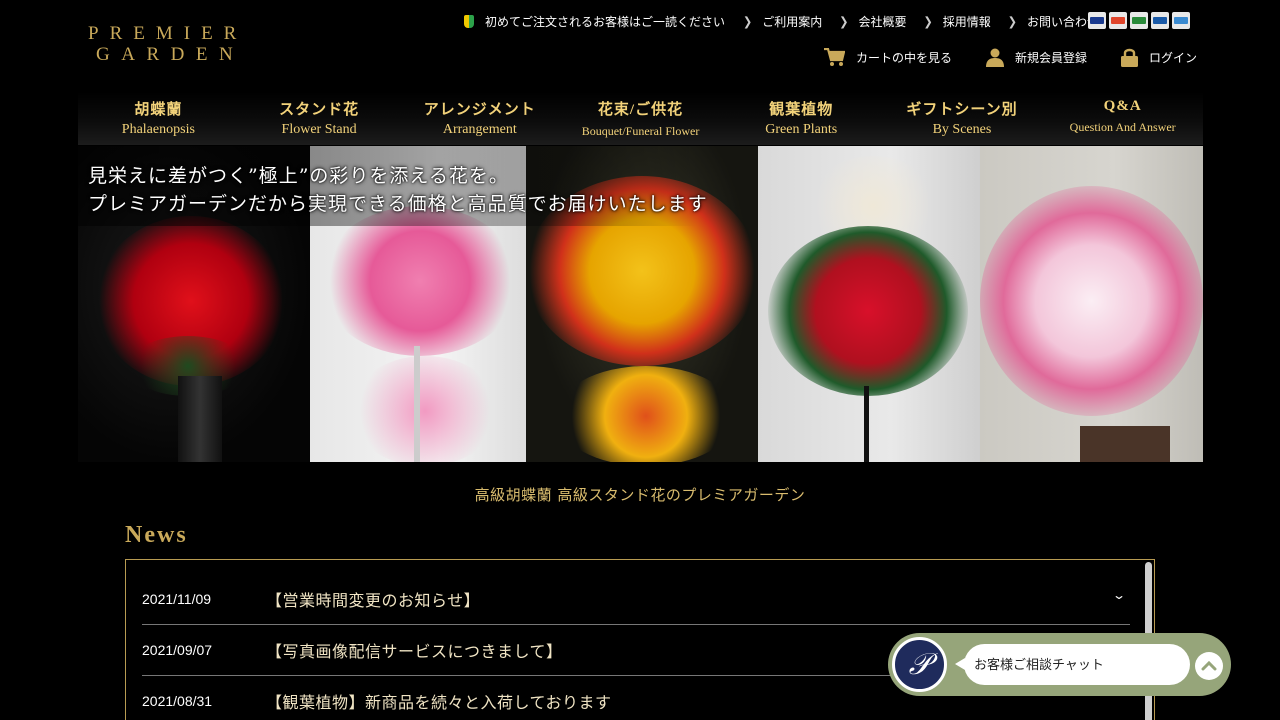 This screenshot has height=720, width=1280. Describe the element at coordinates (966, 22) in the screenshot. I see `recruit-link-label: 採用情報` at that location.